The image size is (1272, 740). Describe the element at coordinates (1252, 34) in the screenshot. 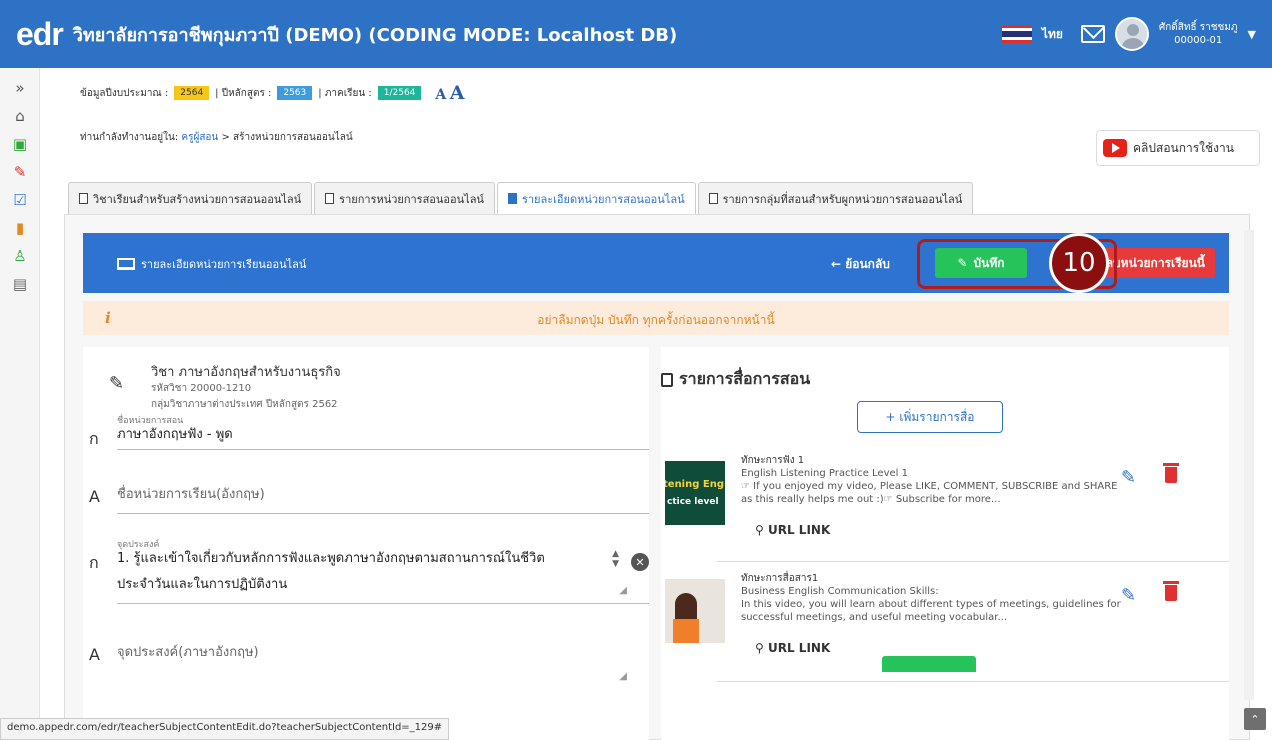

I see `chevron-down-icon: ▼` at that location.